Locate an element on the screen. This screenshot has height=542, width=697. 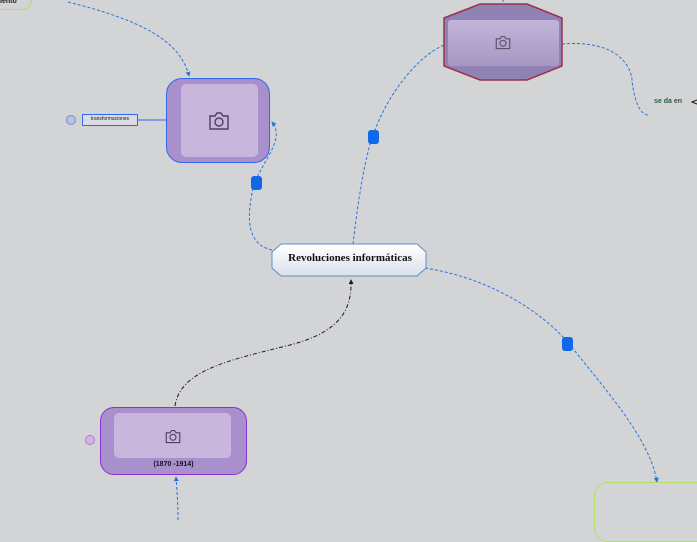
top-left-topic-text: iento is located at coordinates (8, 2).